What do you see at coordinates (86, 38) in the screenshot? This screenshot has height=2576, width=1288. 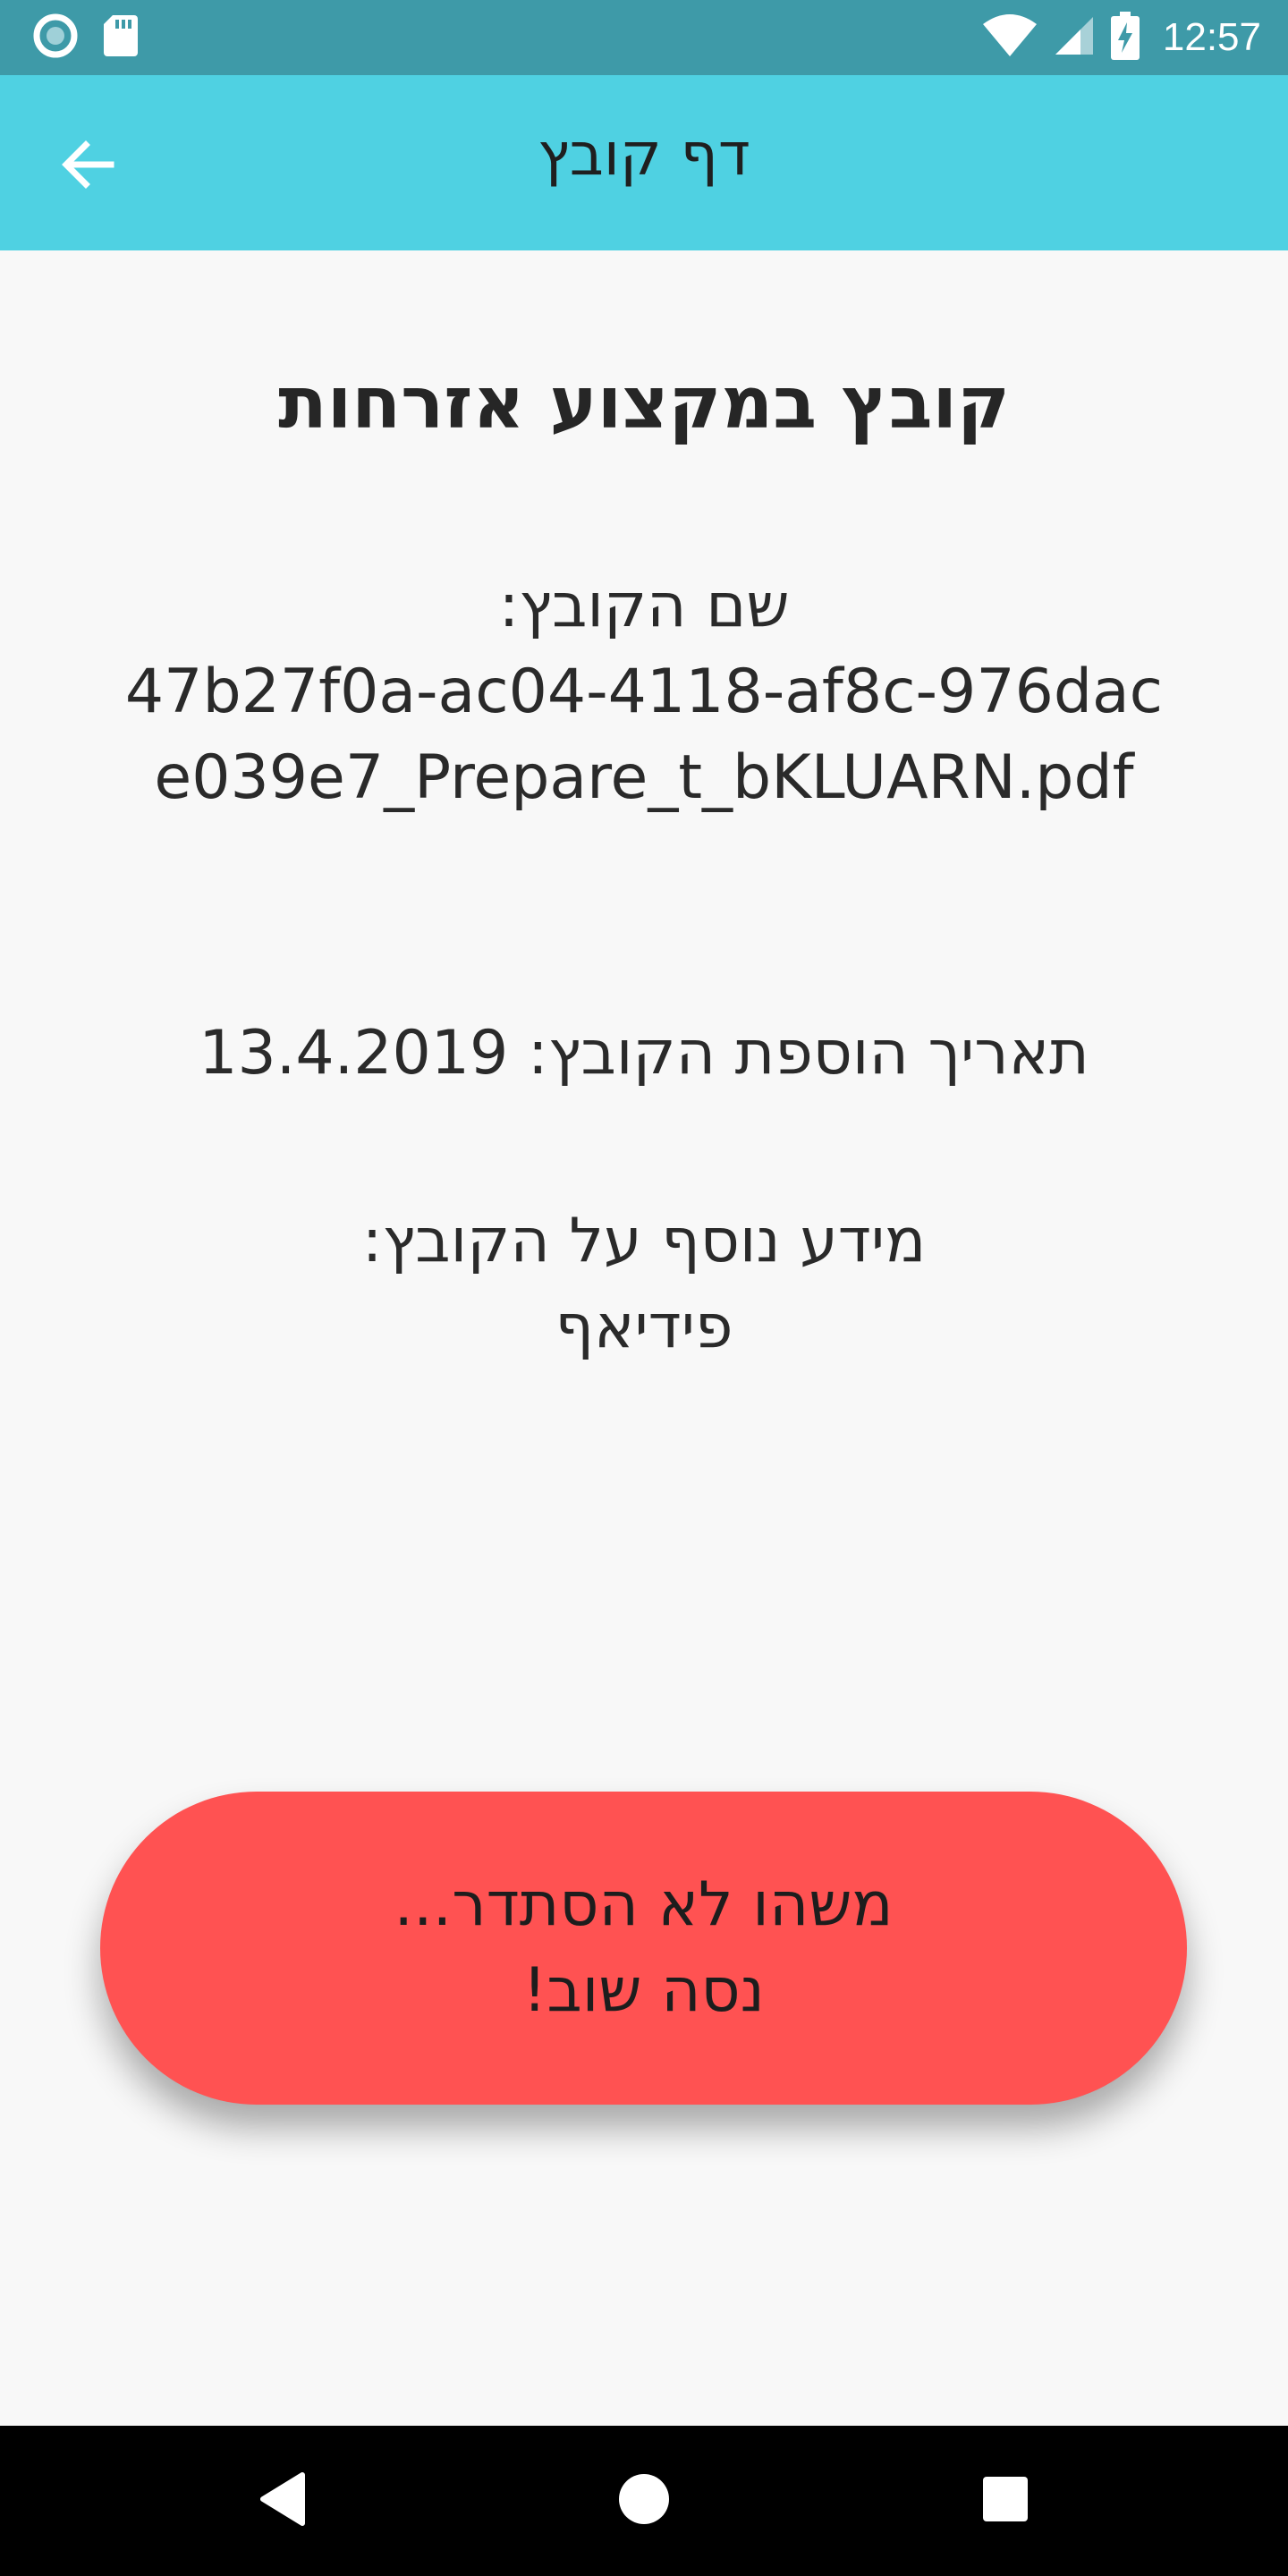 I see `status-left-icons` at bounding box center [86, 38].